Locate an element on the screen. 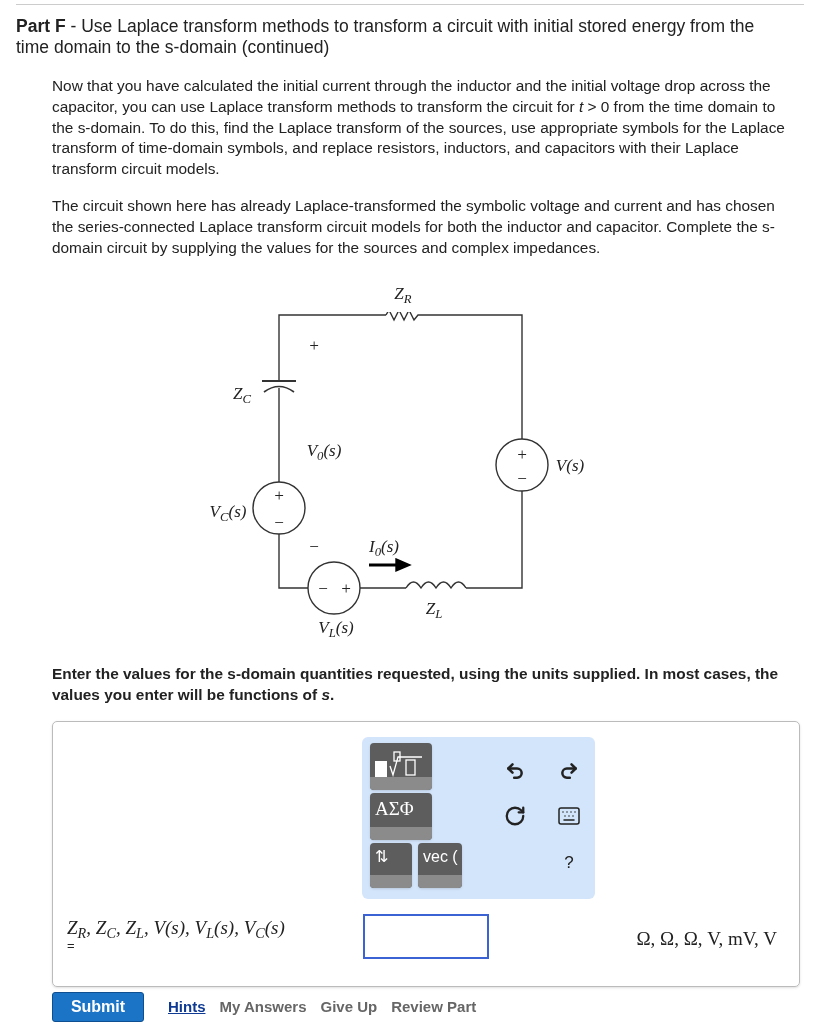  help-button: ? is located at coordinates (569, 863).